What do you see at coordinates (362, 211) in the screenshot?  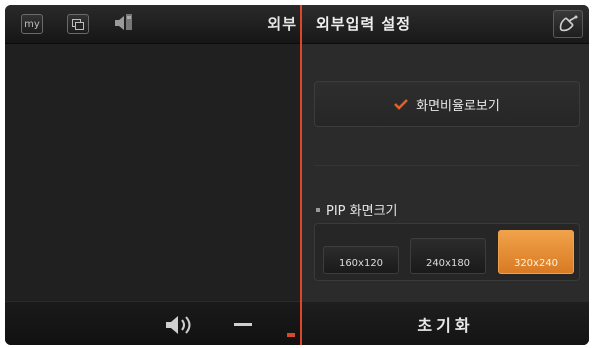 I see `pip-size-label: PIP 화면크기` at bounding box center [362, 211].